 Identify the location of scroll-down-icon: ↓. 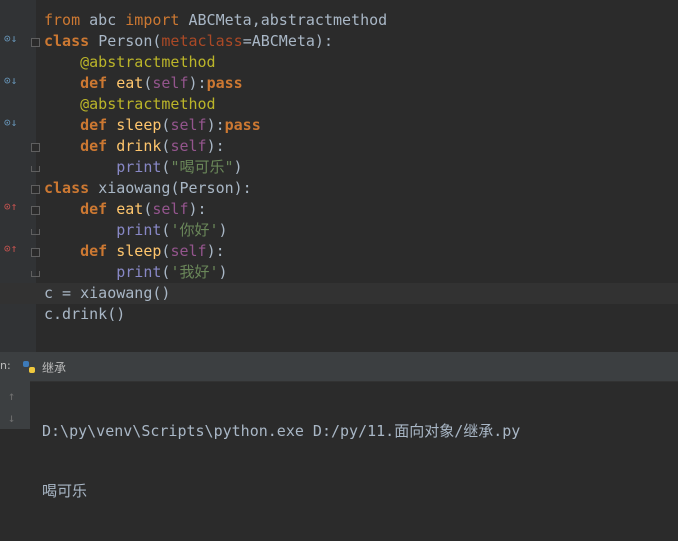
(11, 418).